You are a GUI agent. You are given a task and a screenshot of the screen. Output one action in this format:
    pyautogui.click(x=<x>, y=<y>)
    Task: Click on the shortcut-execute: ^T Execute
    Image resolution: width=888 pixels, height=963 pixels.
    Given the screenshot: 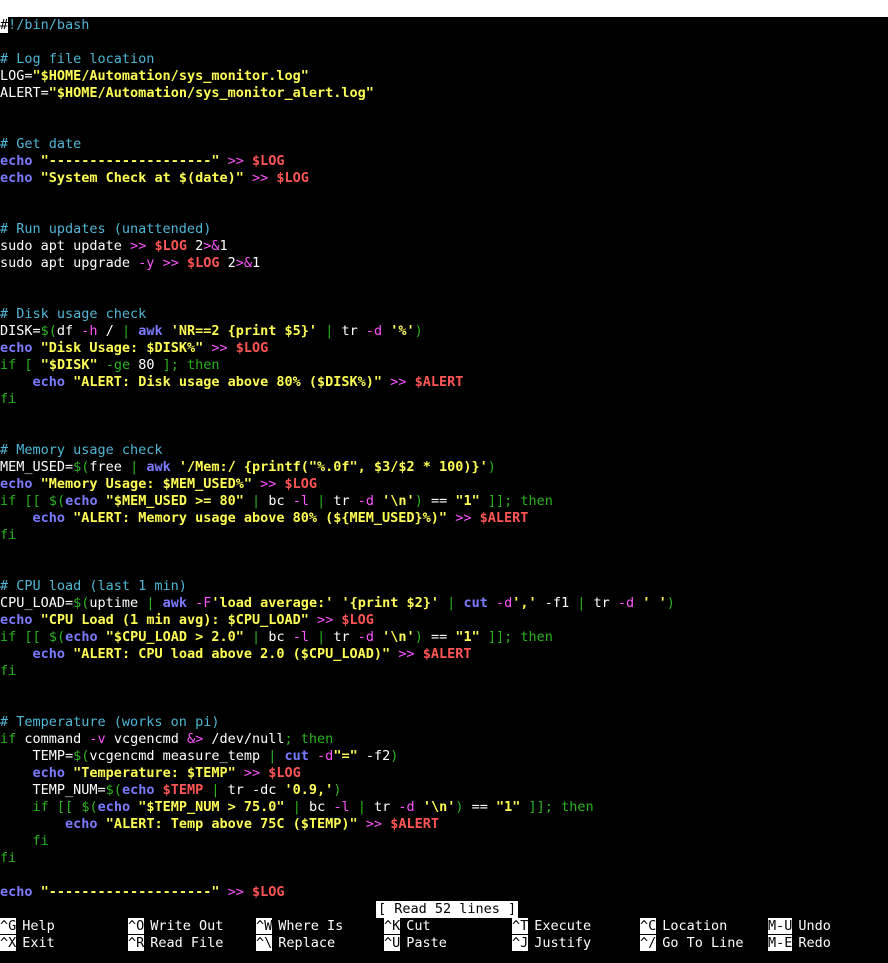 What is the action you would take?
    pyautogui.click(x=551, y=926)
    